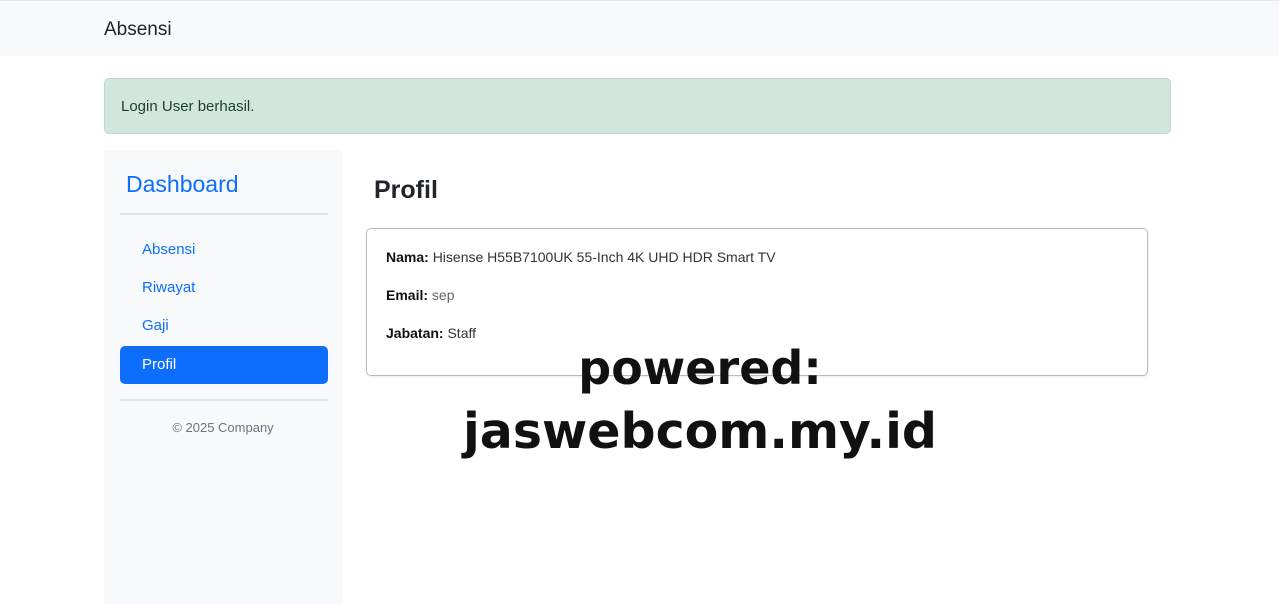 This screenshot has height=604, width=1279. Describe the element at coordinates (700, 400) in the screenshot. I see `watermark: powered: jaswebcom.my.id` at that location.